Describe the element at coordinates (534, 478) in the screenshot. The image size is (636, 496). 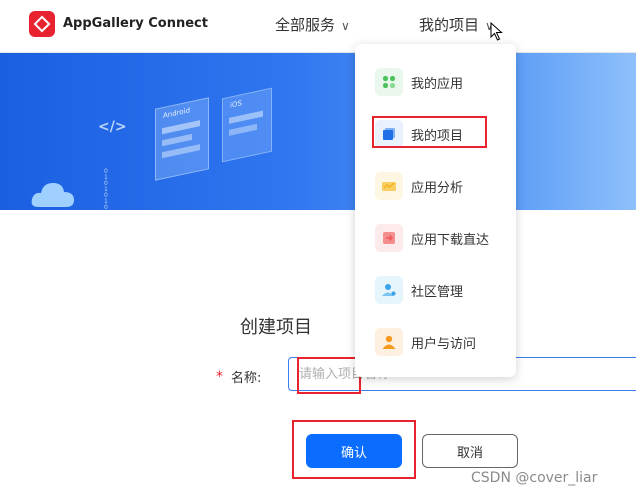
I see `watermark: CSDN @cover_liar` at that location.